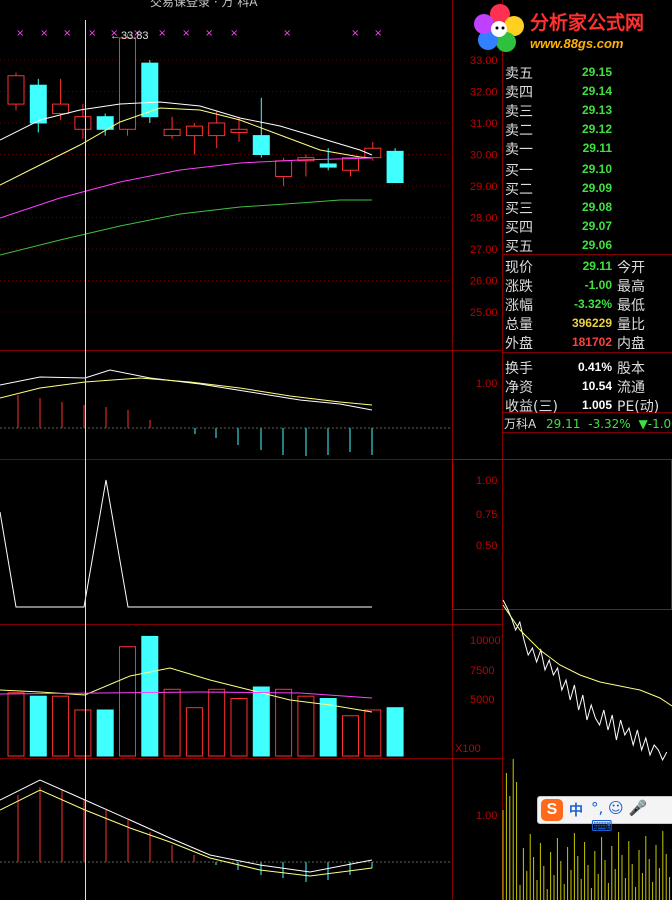 The height and width of the screenshot is (900, 672). What do you see at coordinates (577, 43) in the screenshot?
I see `logo-url: www.88gs.com` at bounding box center [577, 43].